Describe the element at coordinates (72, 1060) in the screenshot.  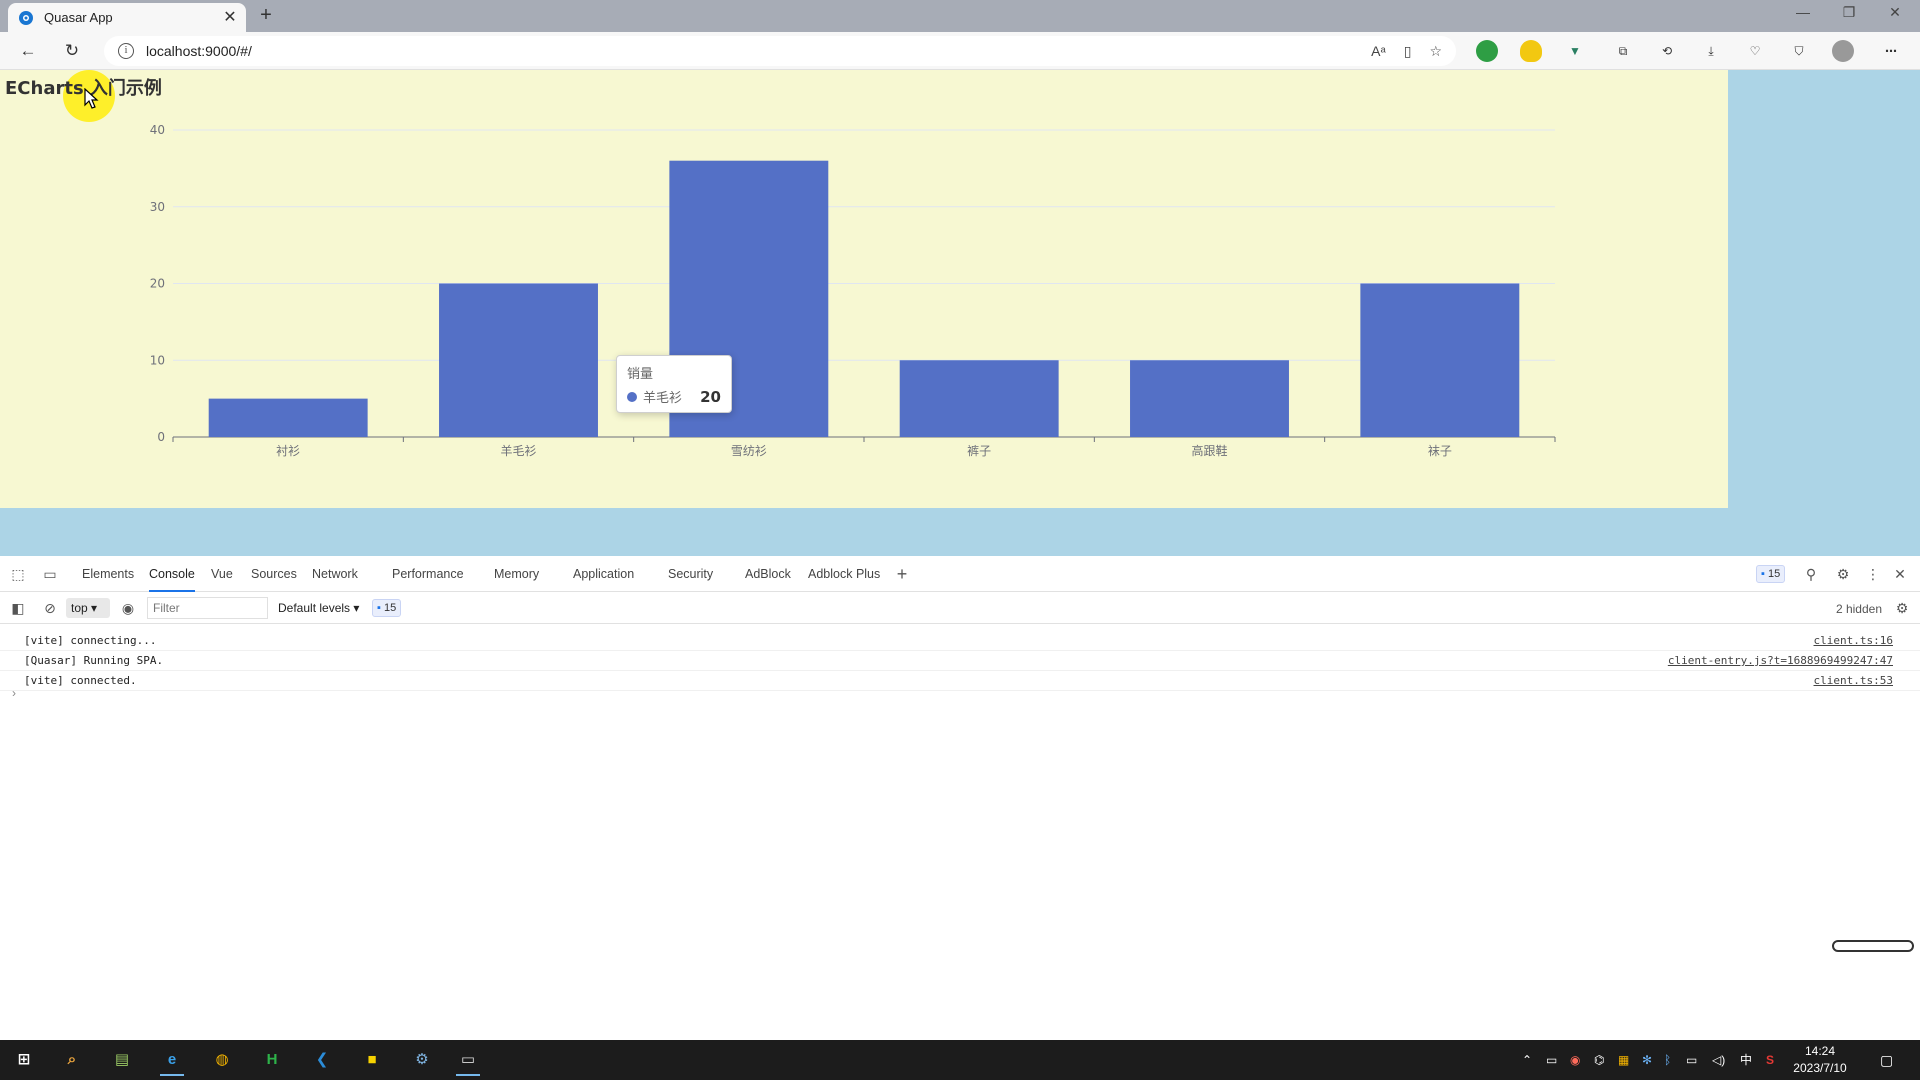
I see `search-magnifier-icon: ⌕` at that location.